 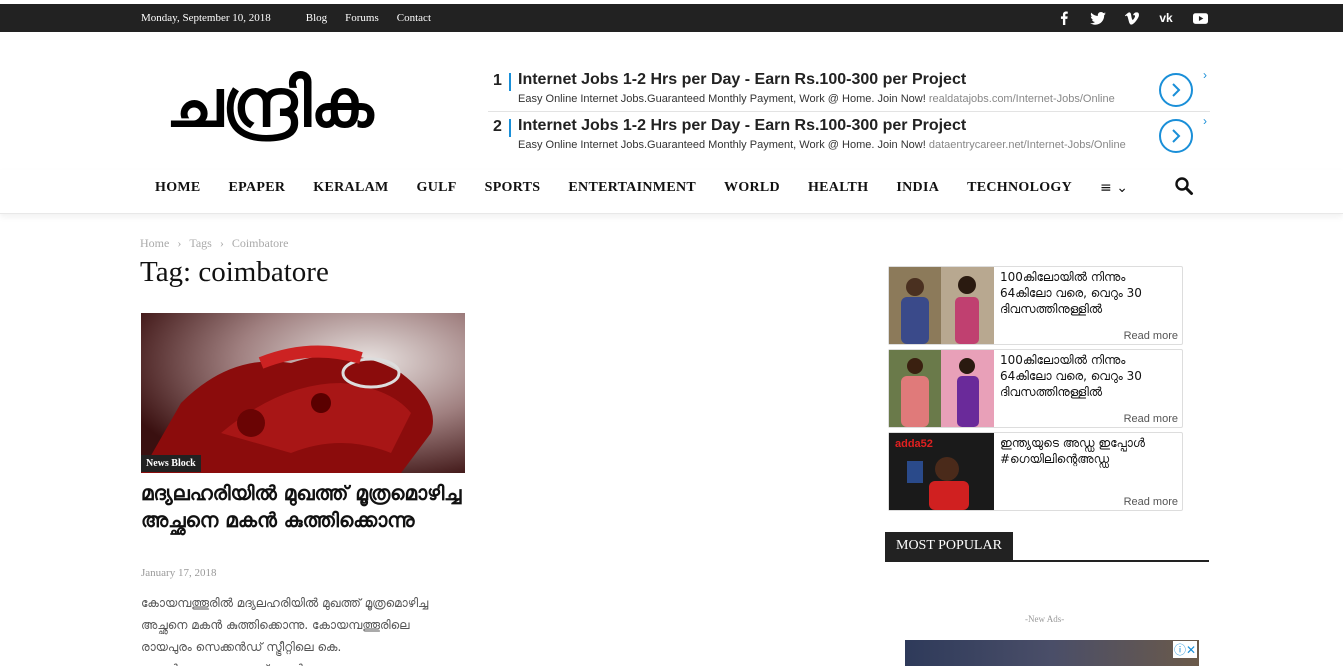 What do you see at coordinates (316, 18) in the screenshot?
I see `top-link-blog: Blog` at bounding box center [316, 18].